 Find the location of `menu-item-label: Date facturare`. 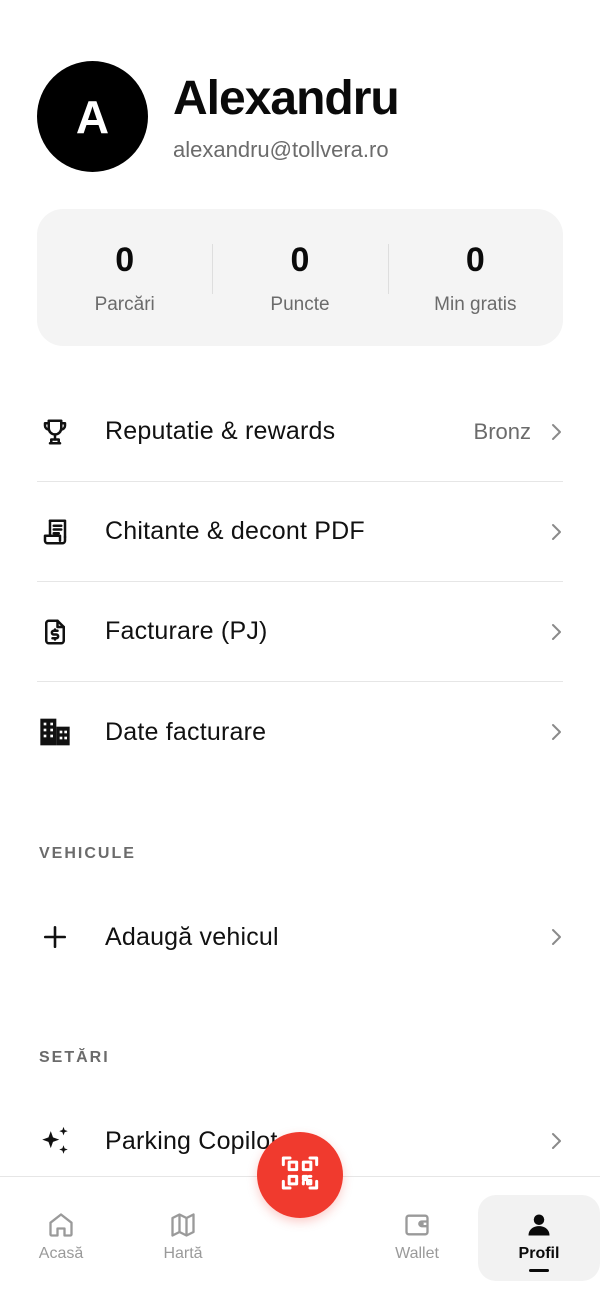

menu-item-label: Date facturare is located at coordinates (186, 731).